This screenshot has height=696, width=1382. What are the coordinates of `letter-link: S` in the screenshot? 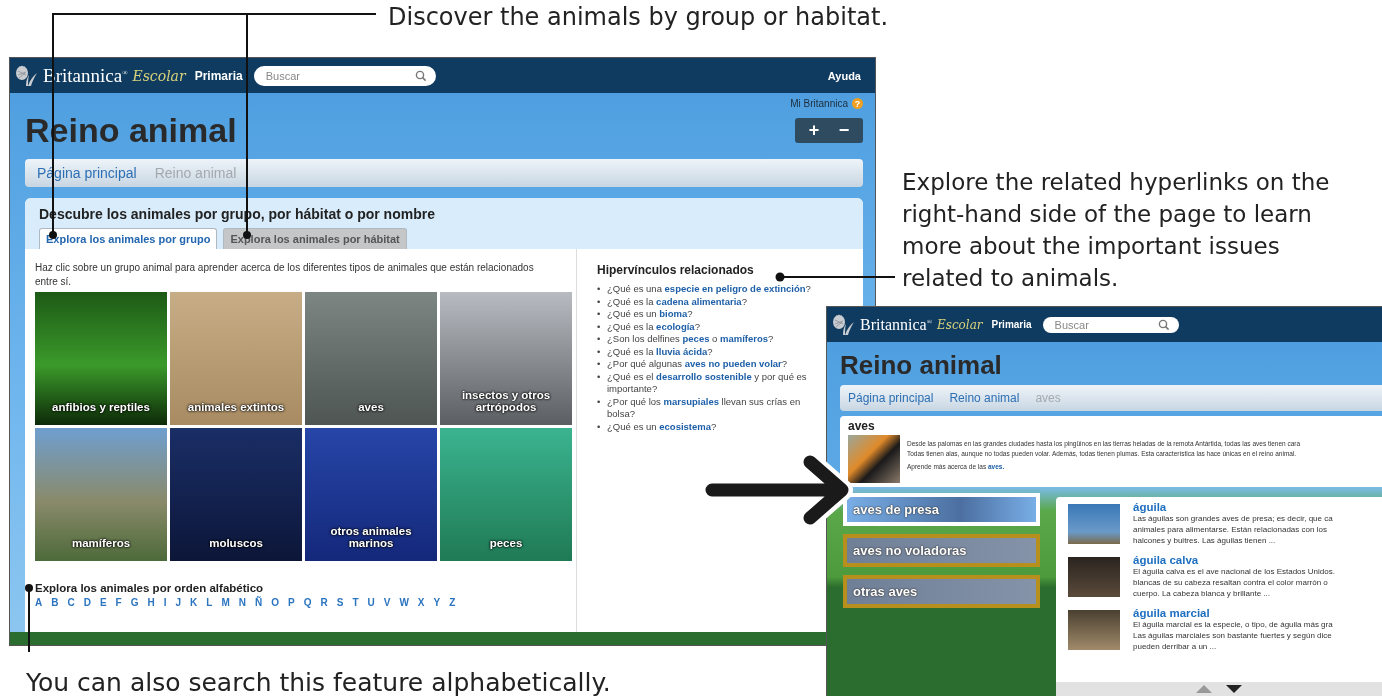 It's located at (340, 602).